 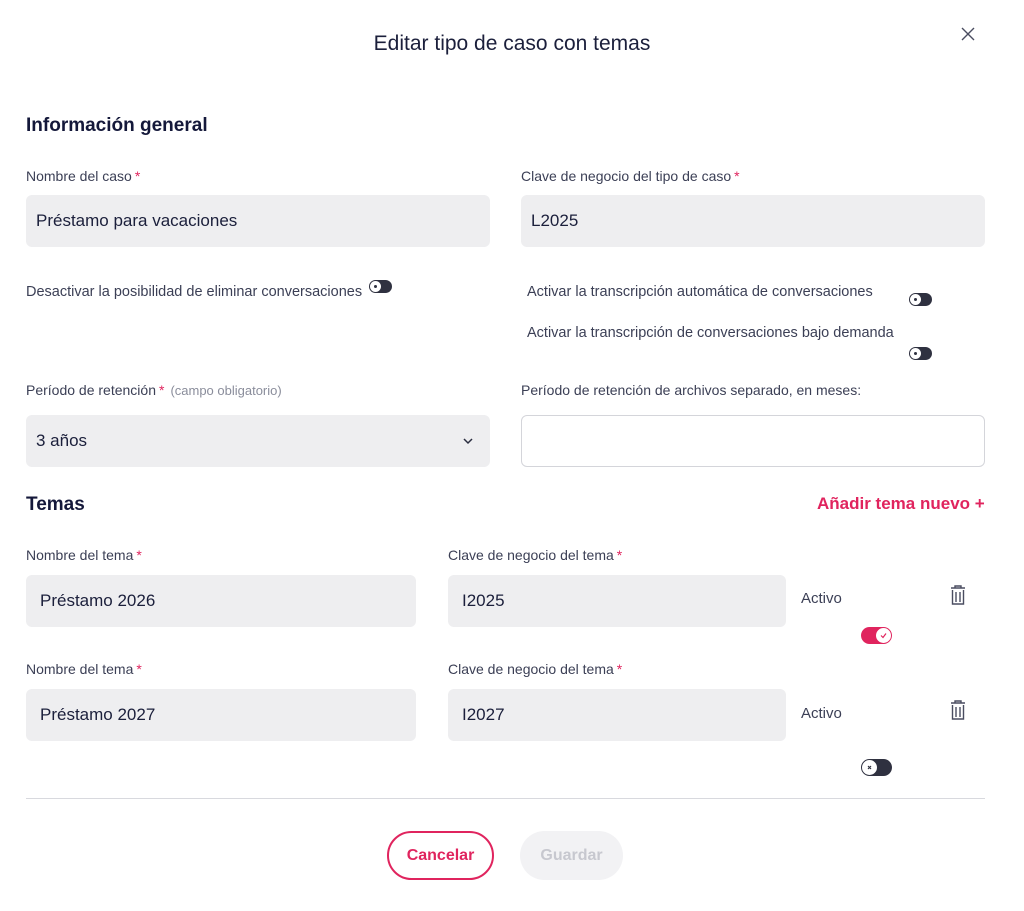 I want to click on modal-title: Editar tipo de caso con temas, so click(x=512, y=43).